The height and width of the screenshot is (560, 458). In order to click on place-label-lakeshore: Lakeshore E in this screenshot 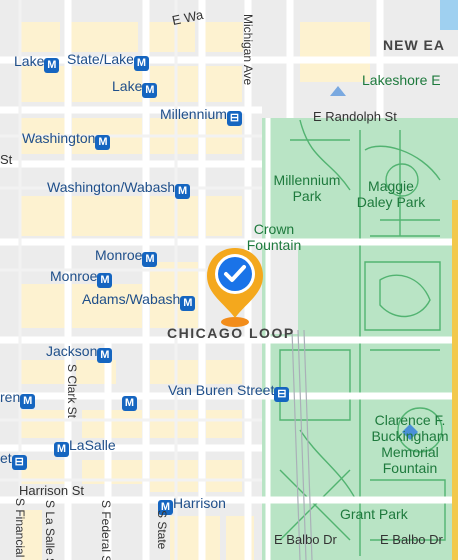, I will do `click(401, 80)`.